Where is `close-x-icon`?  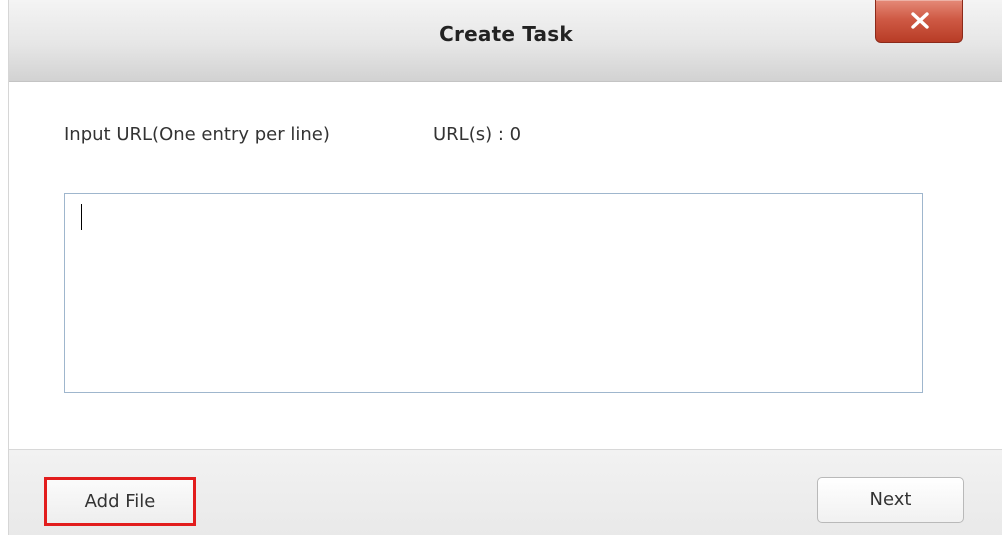 close-x-icon is located at coordinates (920, 20).